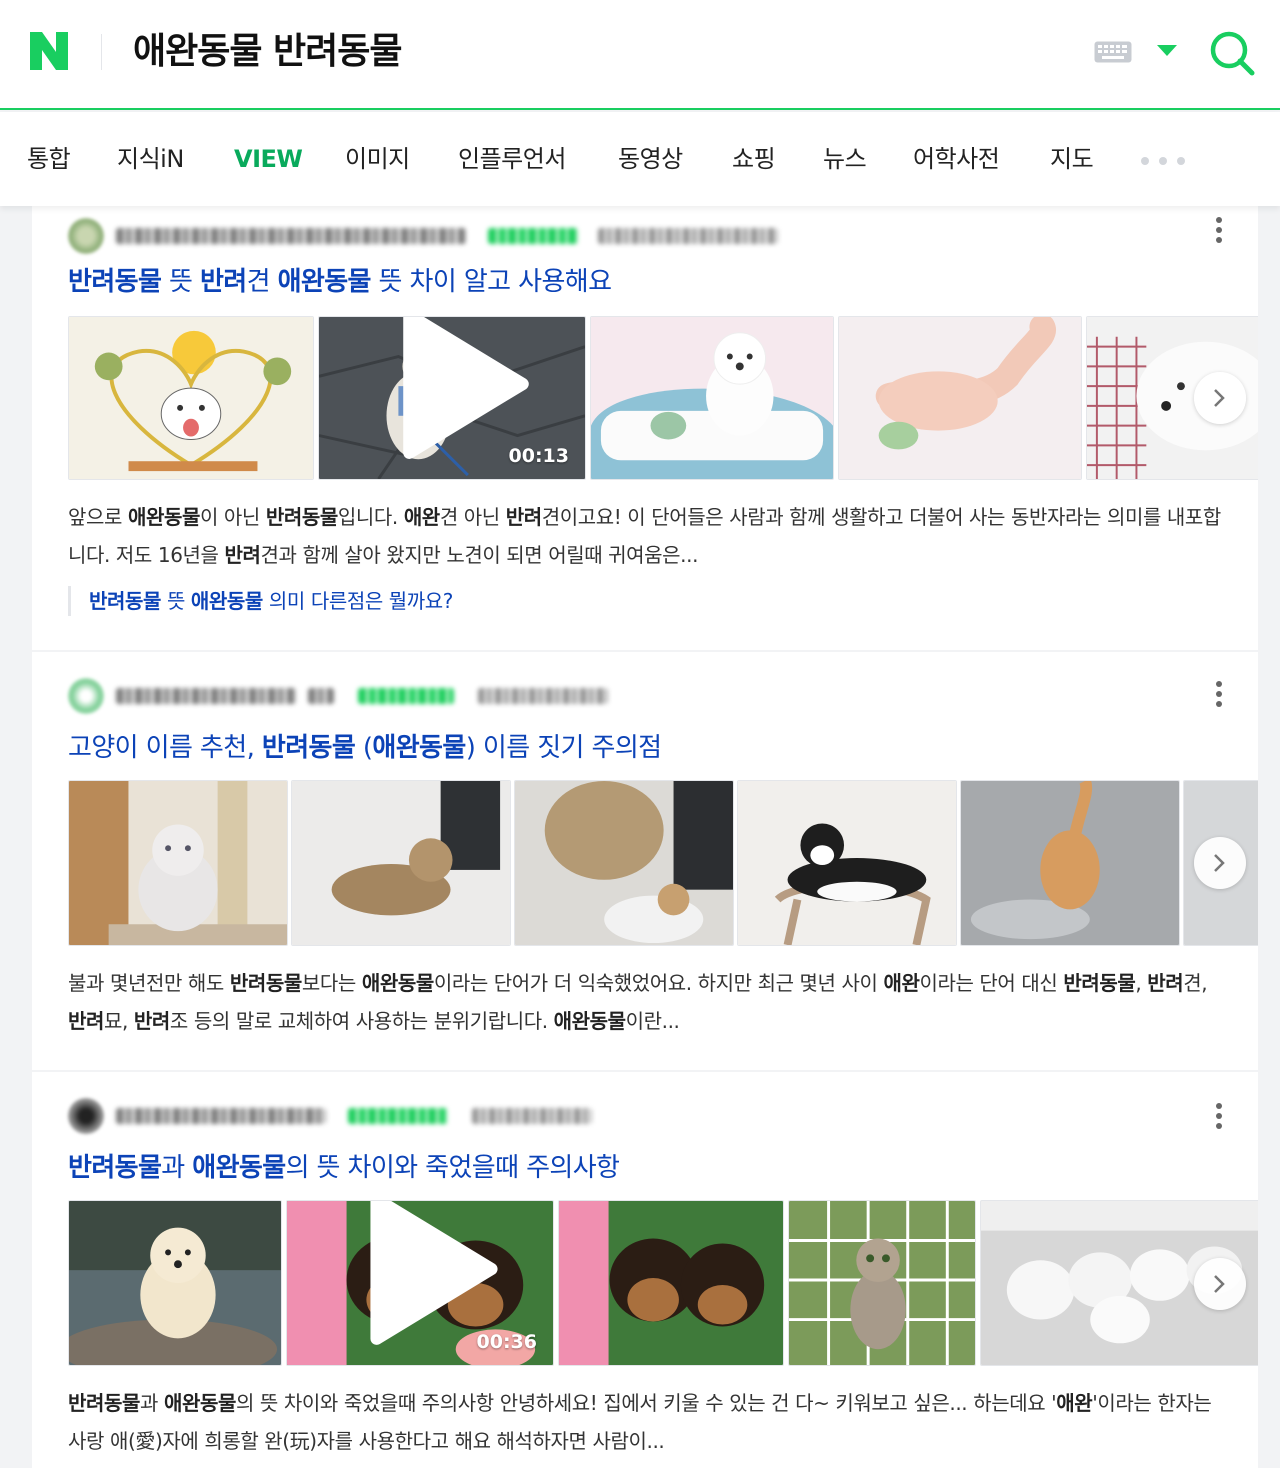 This screenshot has height=1468, width=1280. I want to click on video-thumbnail: 00:36, so click(420, 1283).